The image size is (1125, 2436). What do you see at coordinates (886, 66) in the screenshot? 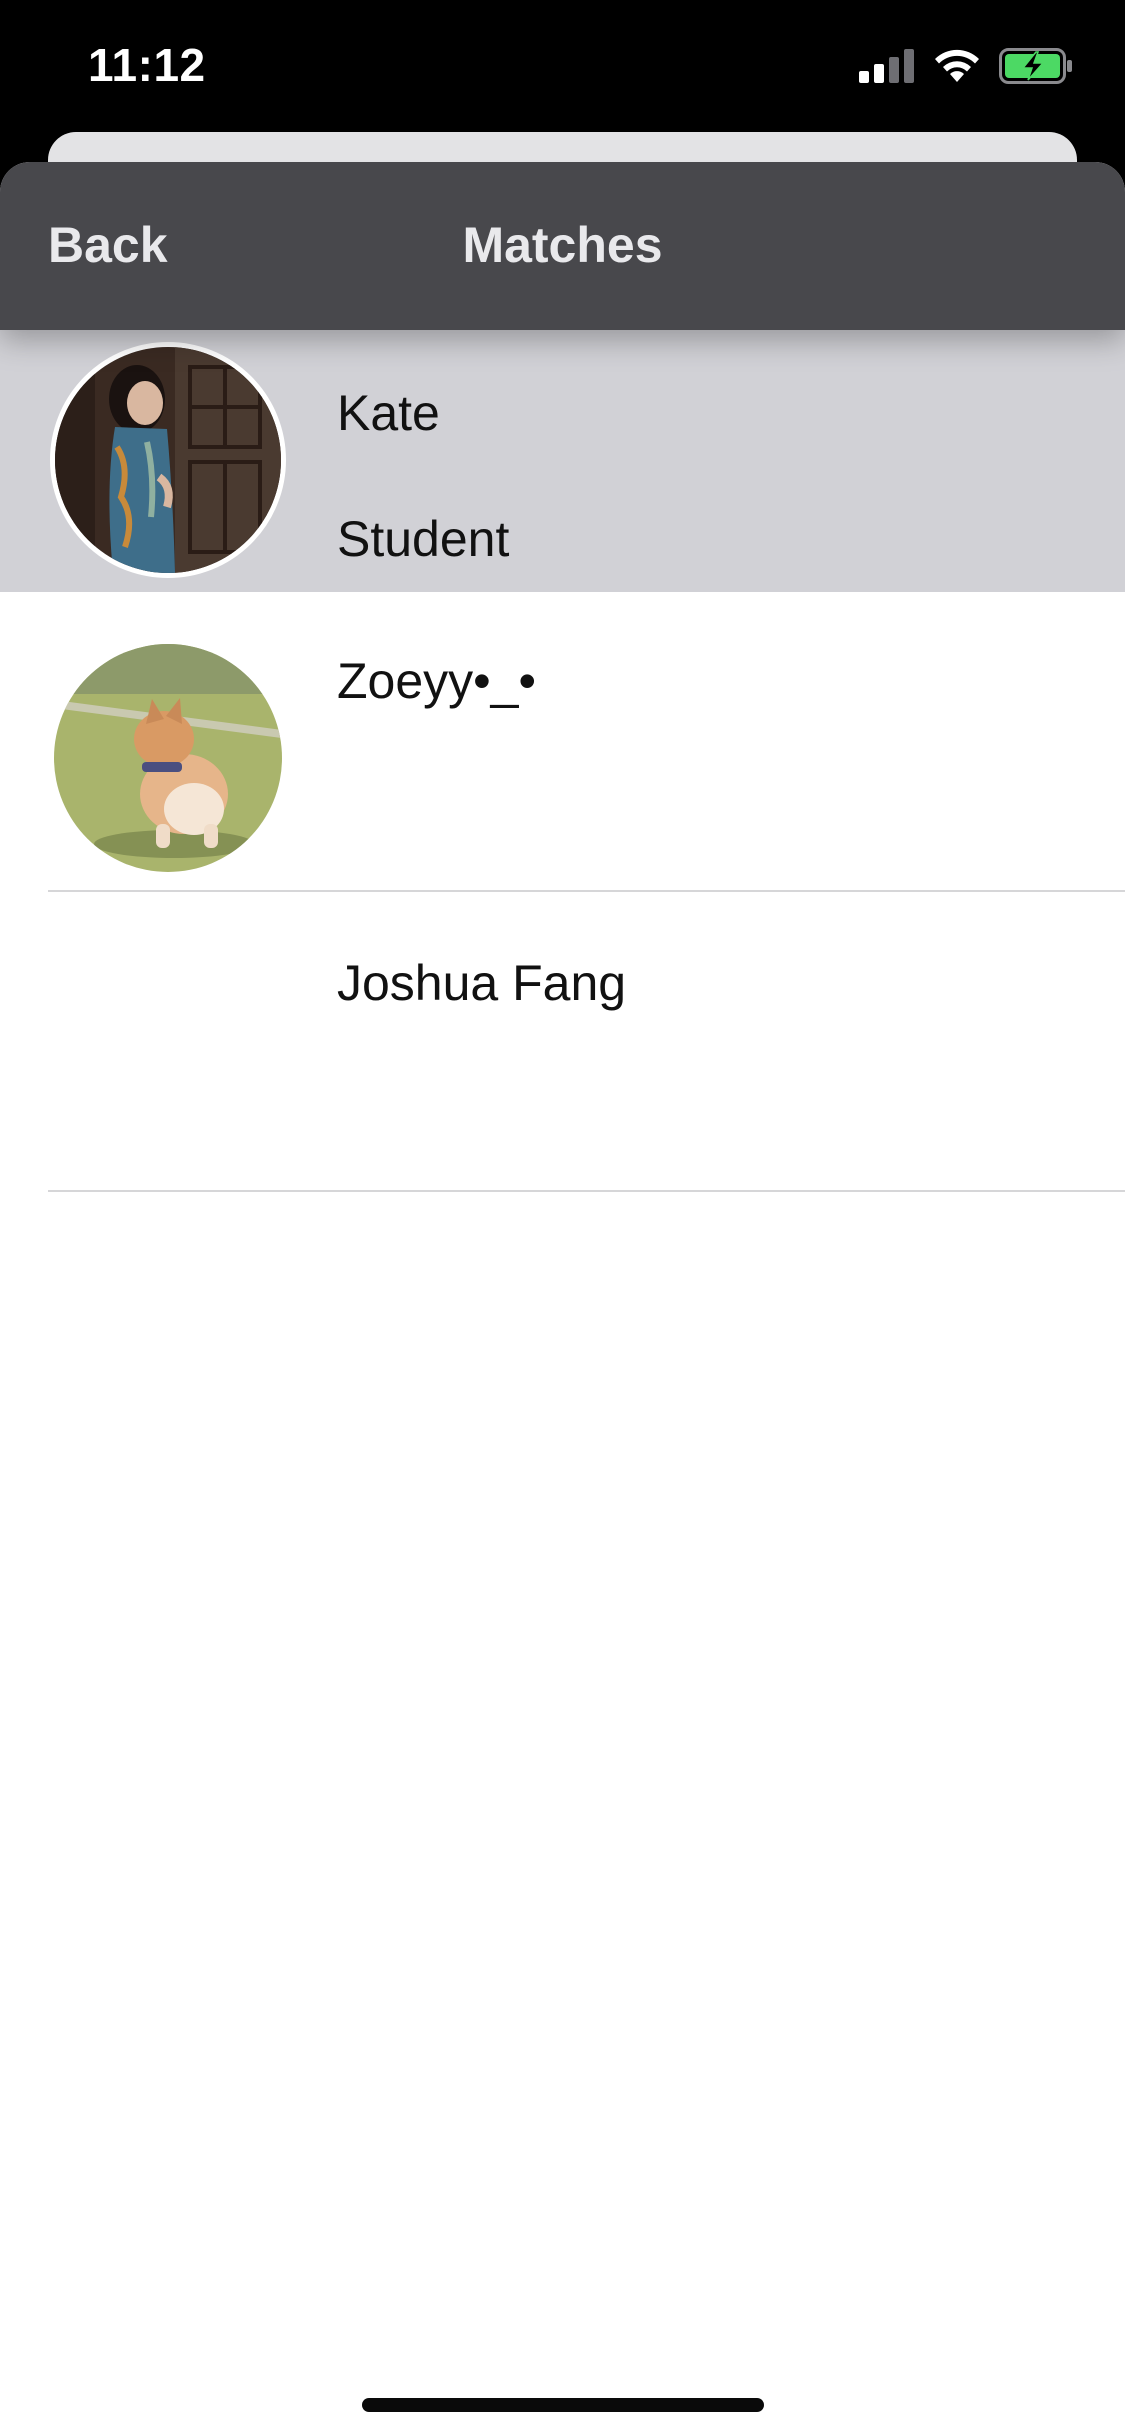
I see `cellular-signal-icon` at bounding box center [886, 66].